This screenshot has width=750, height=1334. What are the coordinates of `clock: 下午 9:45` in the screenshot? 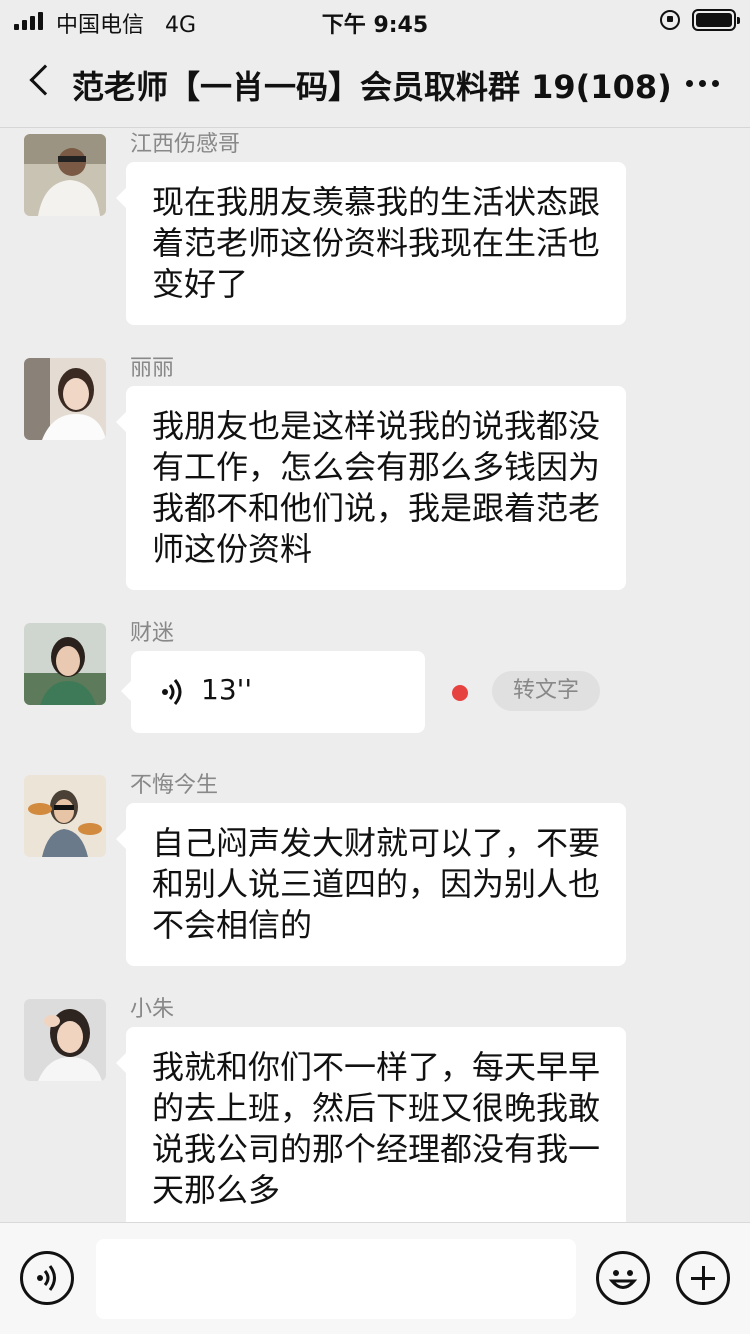 It's located at (375, 25).